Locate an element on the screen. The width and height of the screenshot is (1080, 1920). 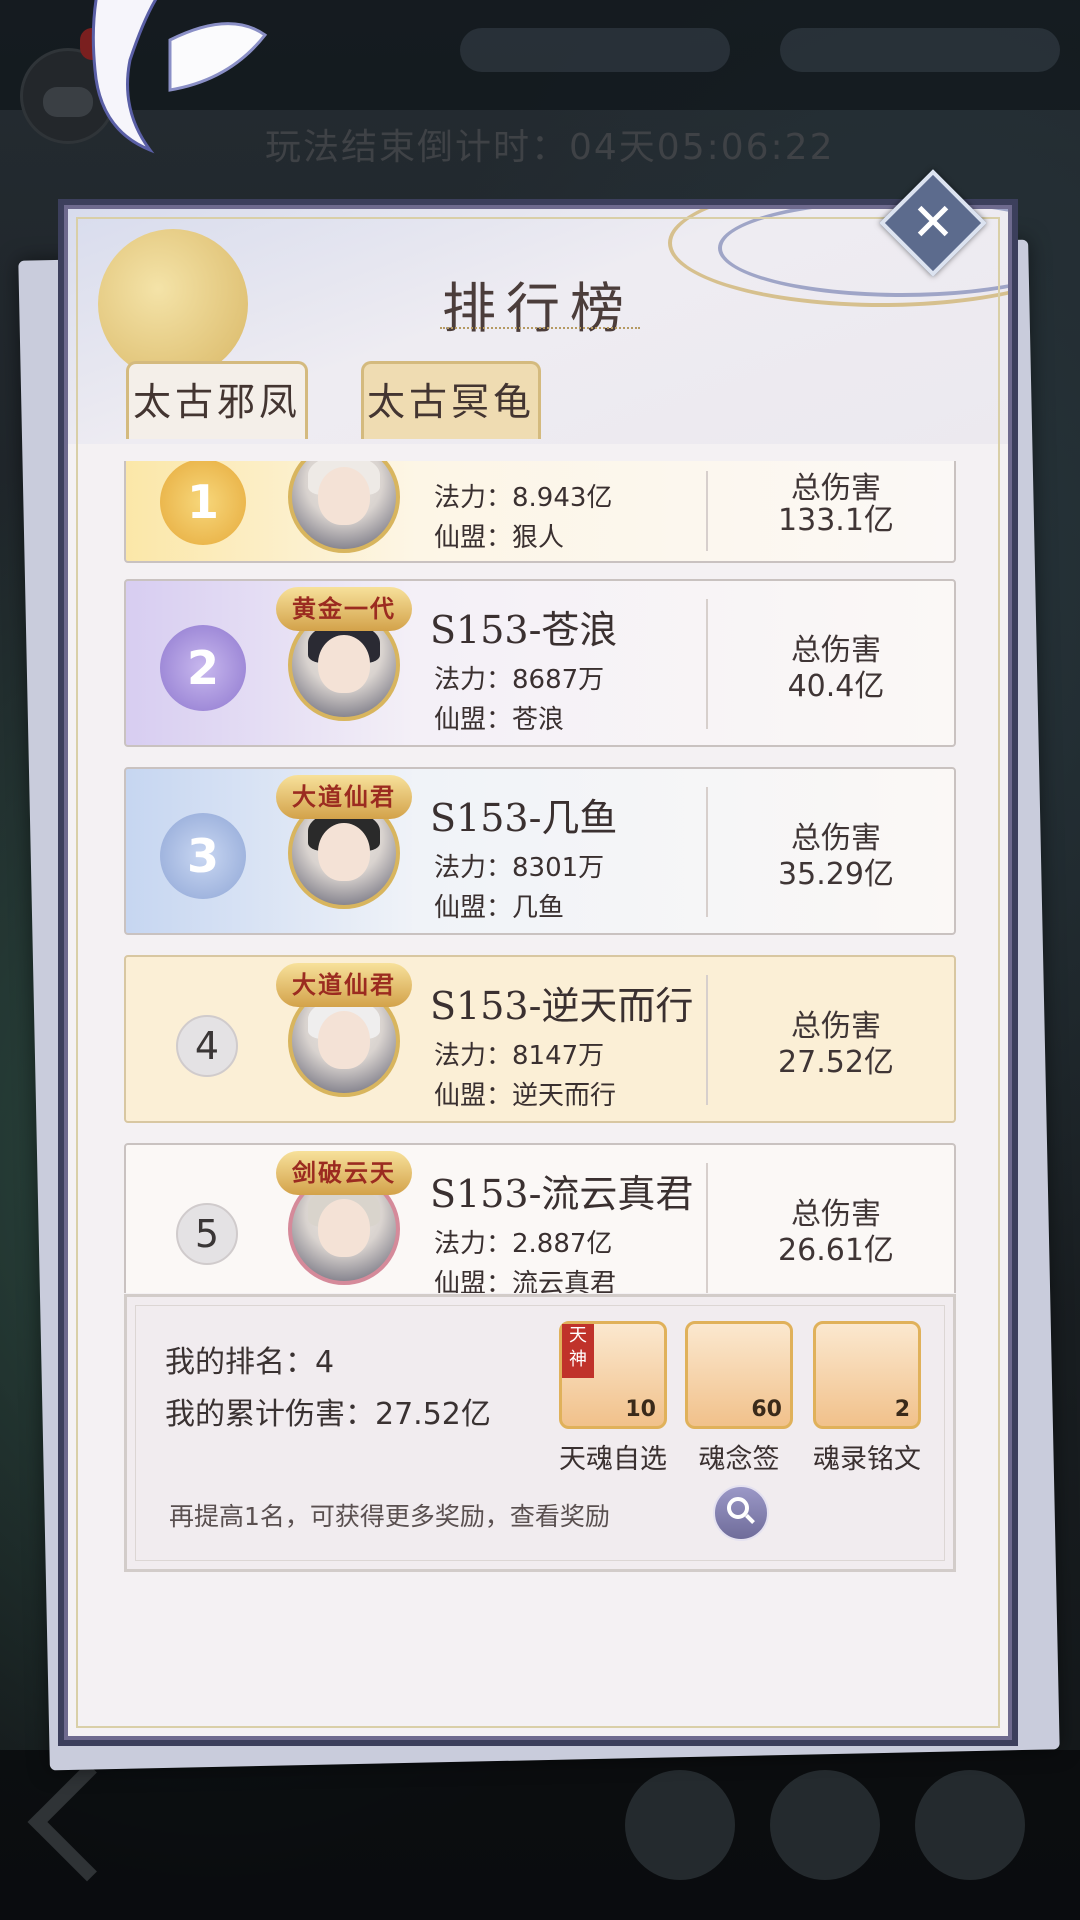
title-crest: 剑破云天 is located at coordinates (344, 1173).